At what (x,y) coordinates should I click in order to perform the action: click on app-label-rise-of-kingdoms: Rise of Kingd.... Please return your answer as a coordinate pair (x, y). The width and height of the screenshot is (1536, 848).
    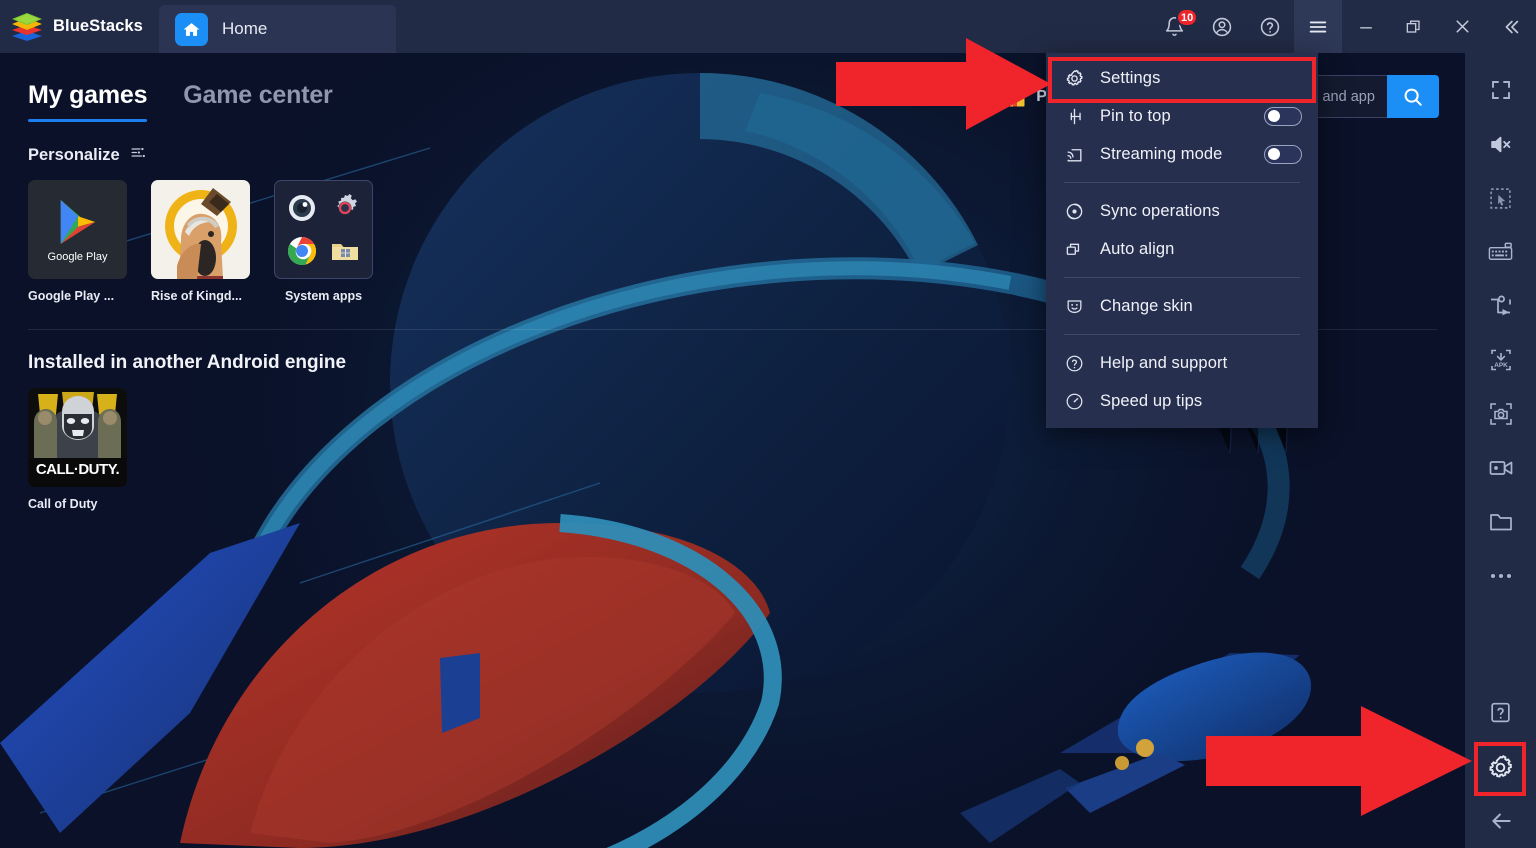
    Looking at the image, I should click on (196, 296).